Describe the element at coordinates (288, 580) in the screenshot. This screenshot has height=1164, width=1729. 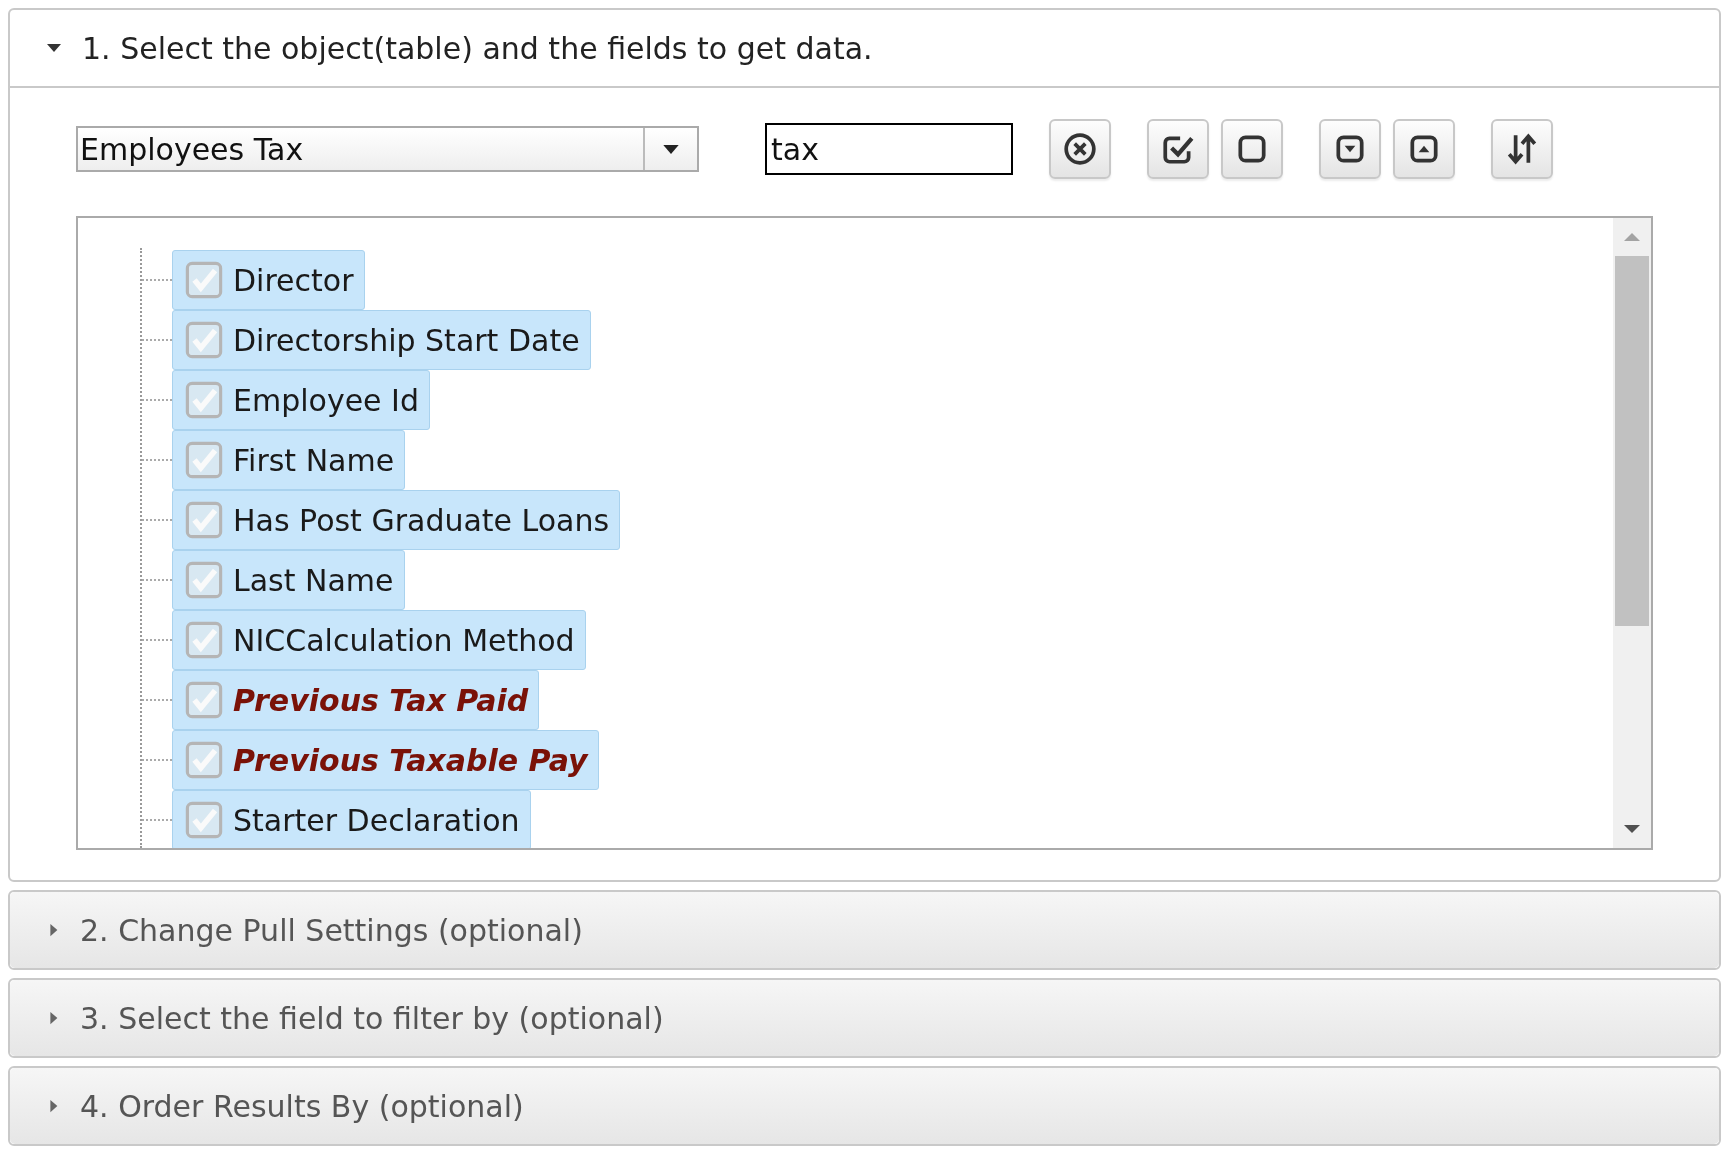
I see `field-item: Last Name` at that location.